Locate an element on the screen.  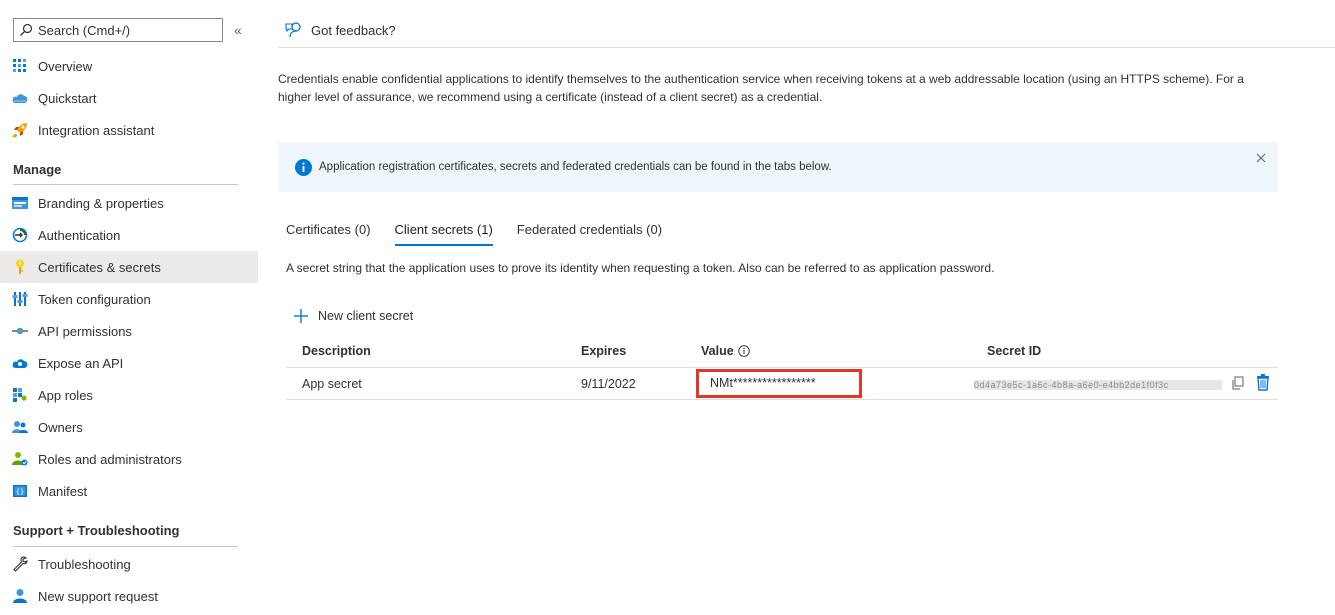
key-icon is located at coordinates (20, 267).